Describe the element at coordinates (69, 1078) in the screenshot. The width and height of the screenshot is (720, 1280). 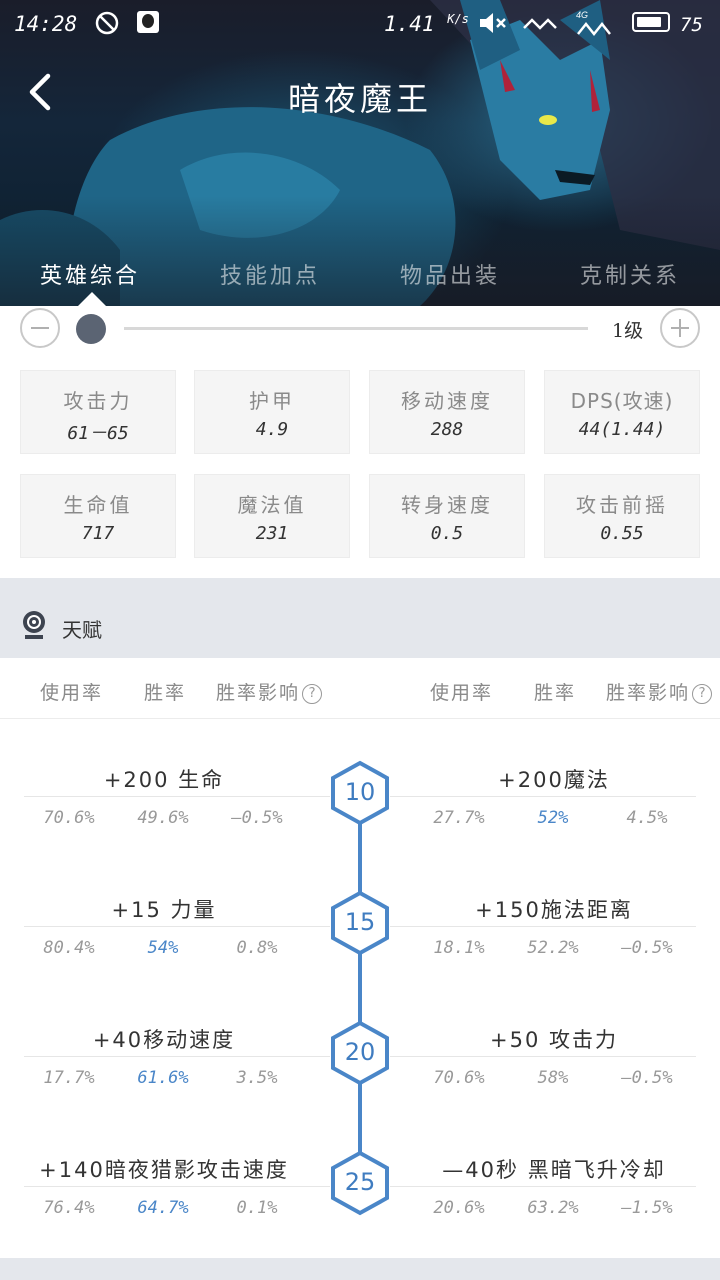
I see `talent-usage: 17.7%` at that location.